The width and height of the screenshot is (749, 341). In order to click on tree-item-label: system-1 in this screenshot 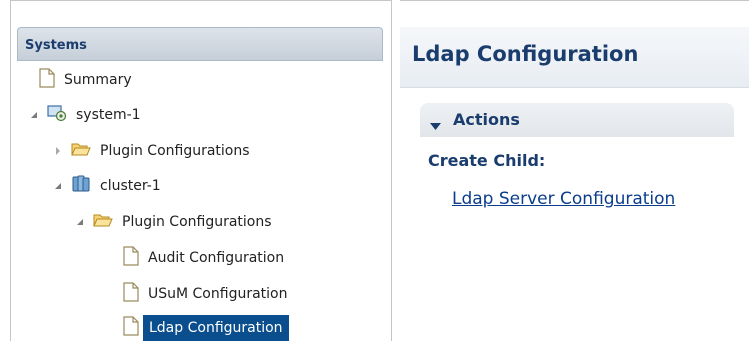, I will do `click(108, 115)`.